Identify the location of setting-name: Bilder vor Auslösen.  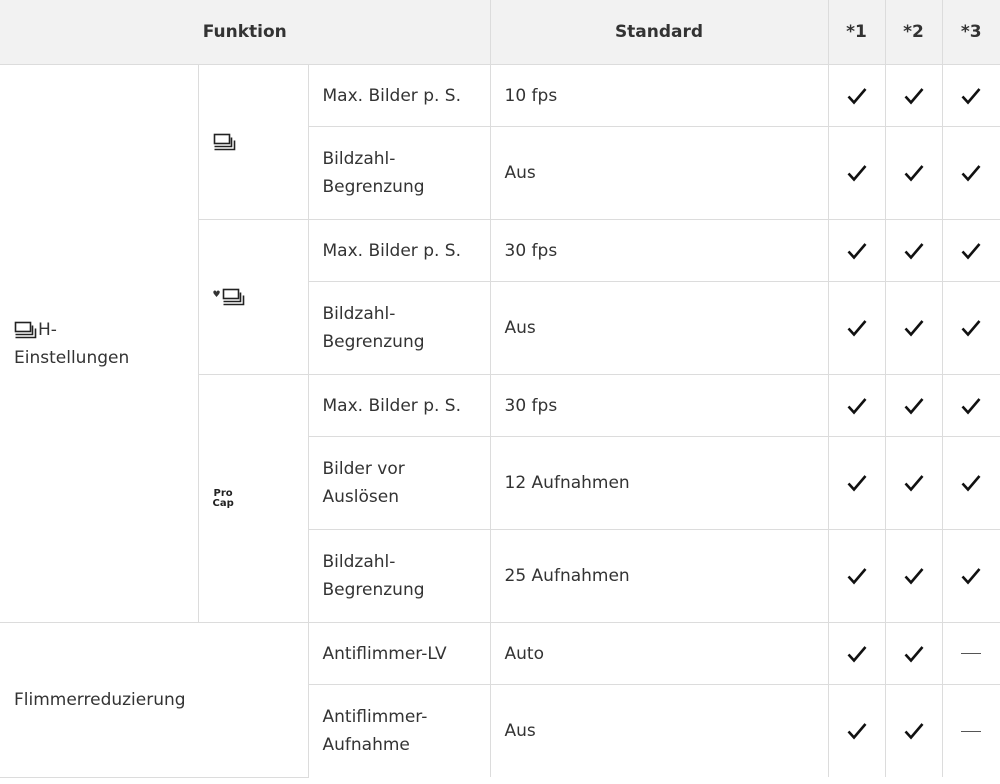
(399, 483).